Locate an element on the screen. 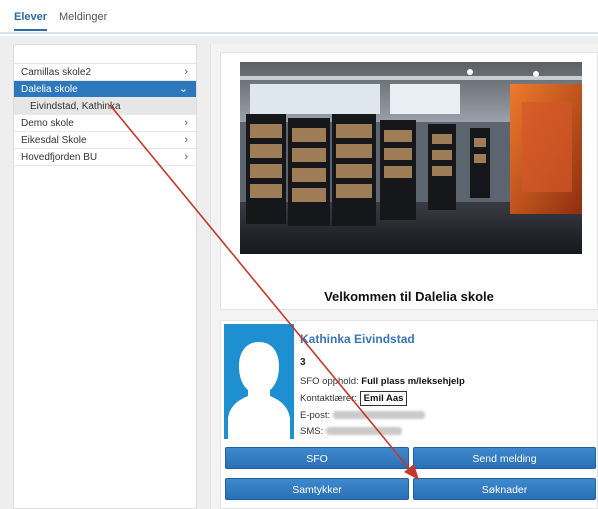 This screenshot has width=598, height=509. send-message-button: Send melding is located at coordinates (504, 458).